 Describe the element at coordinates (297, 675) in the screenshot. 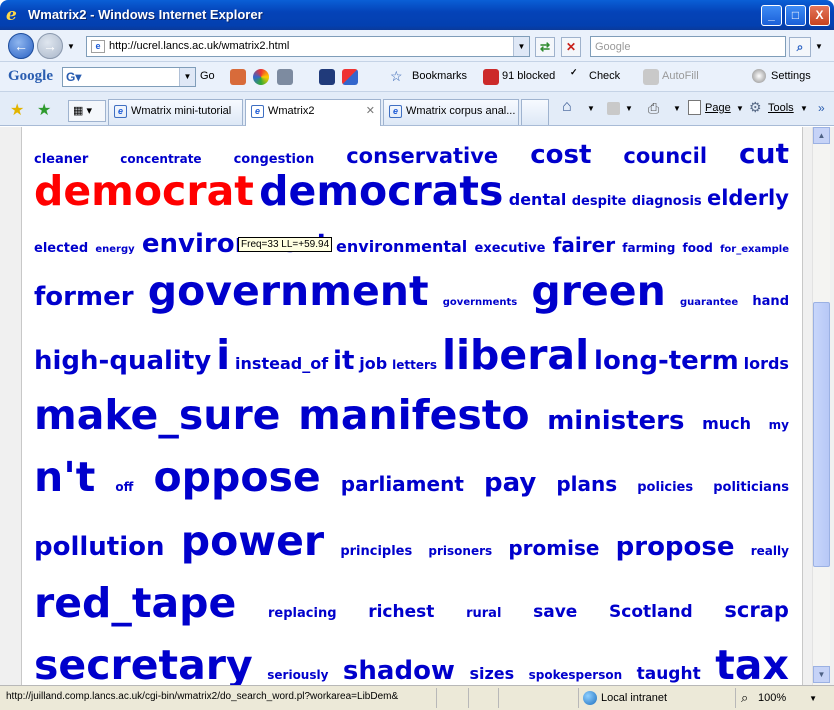

I see `cloud-word: seriously` at that location.